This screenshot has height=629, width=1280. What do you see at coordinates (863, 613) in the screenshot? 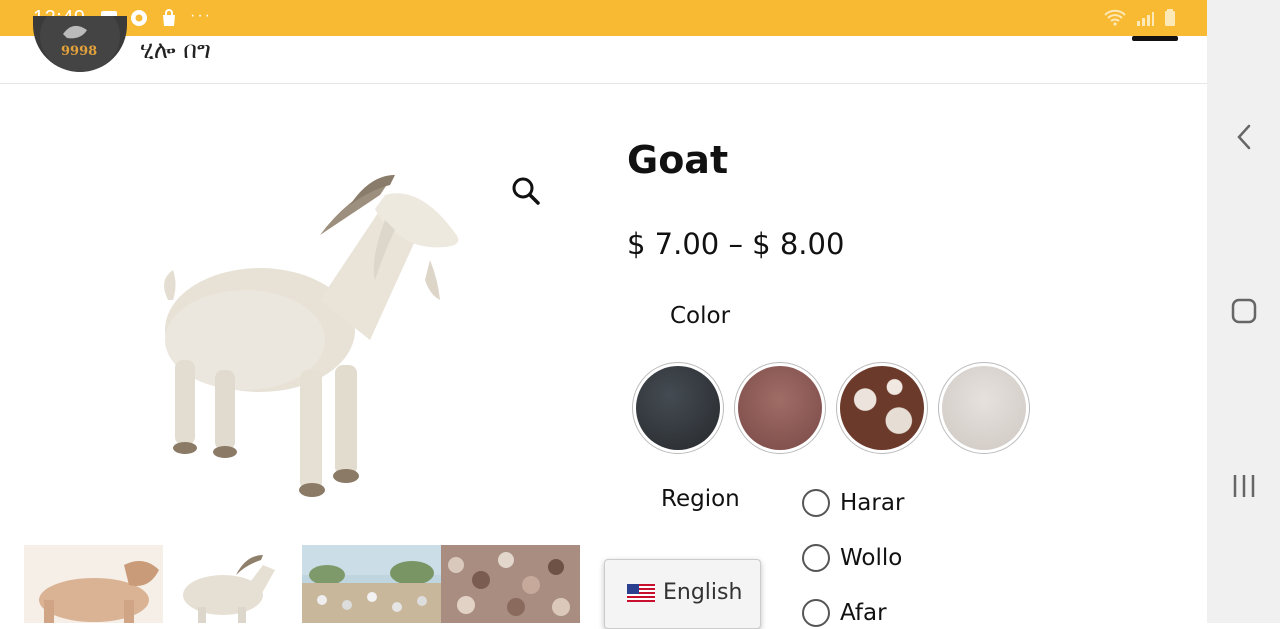
I see `radio-label: Afar` at bounding box center [863, 613].